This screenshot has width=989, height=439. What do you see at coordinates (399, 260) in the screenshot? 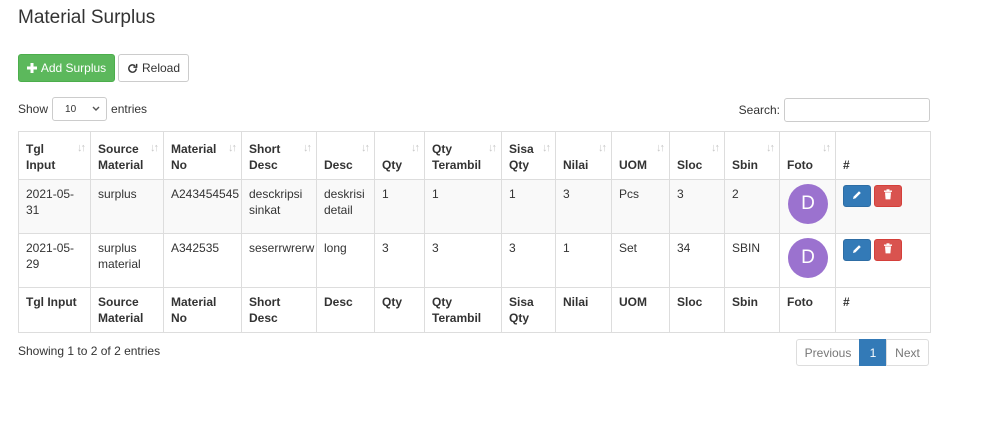
I see `cell-qty: 3` at bounding box center [399, 260].